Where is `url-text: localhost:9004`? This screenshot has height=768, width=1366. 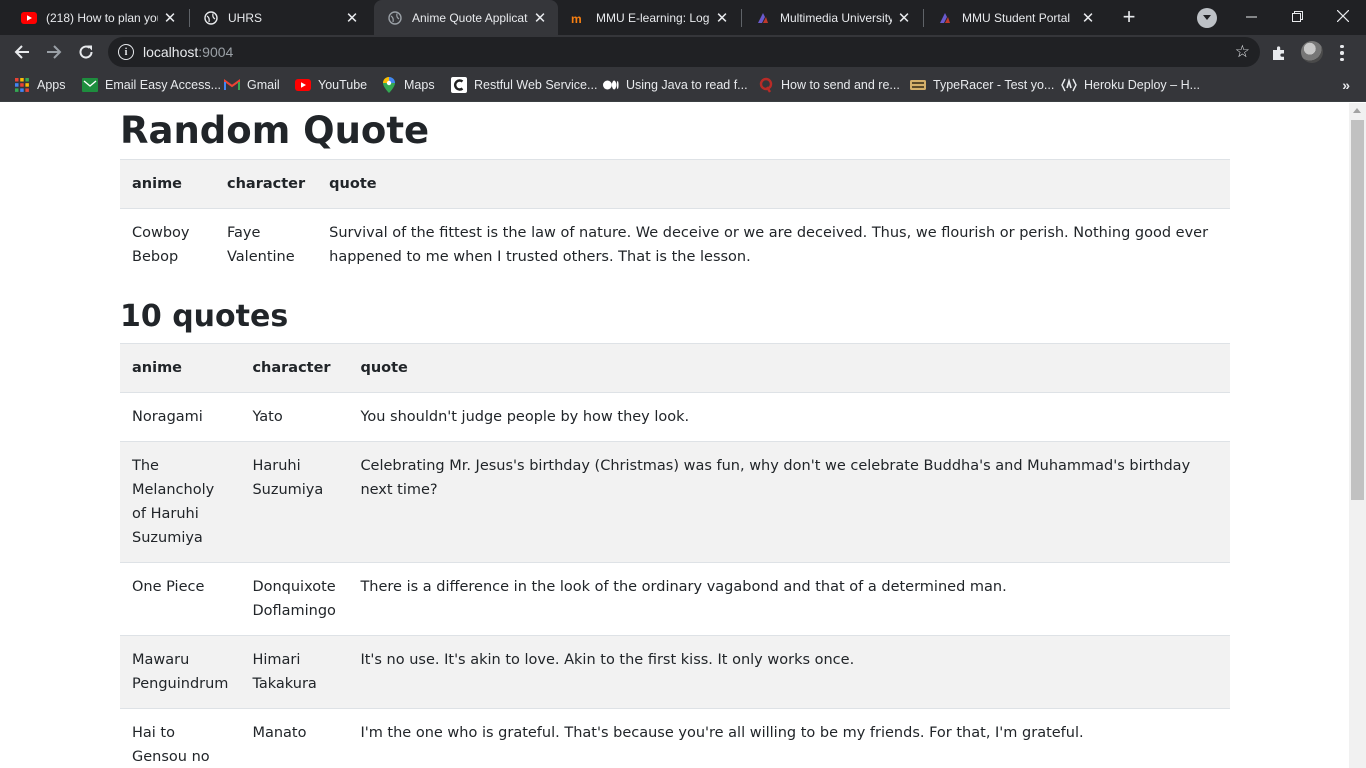
url-text: localhost:9004 is located at coordinates (188, 52).